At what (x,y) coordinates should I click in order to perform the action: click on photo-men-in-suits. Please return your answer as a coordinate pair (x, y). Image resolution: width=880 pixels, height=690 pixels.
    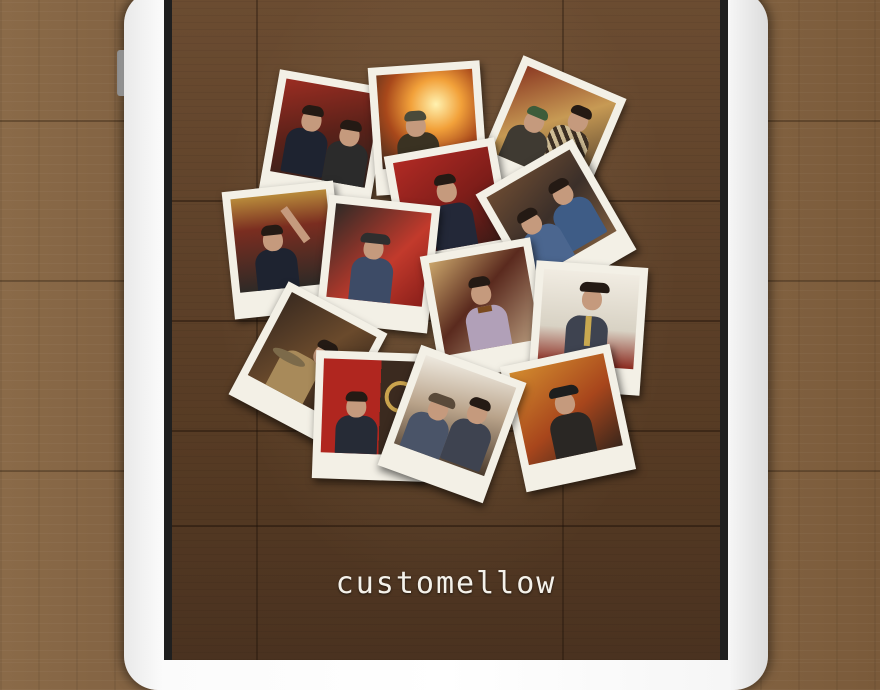
    Looking at the image, I should click on (325, 133).